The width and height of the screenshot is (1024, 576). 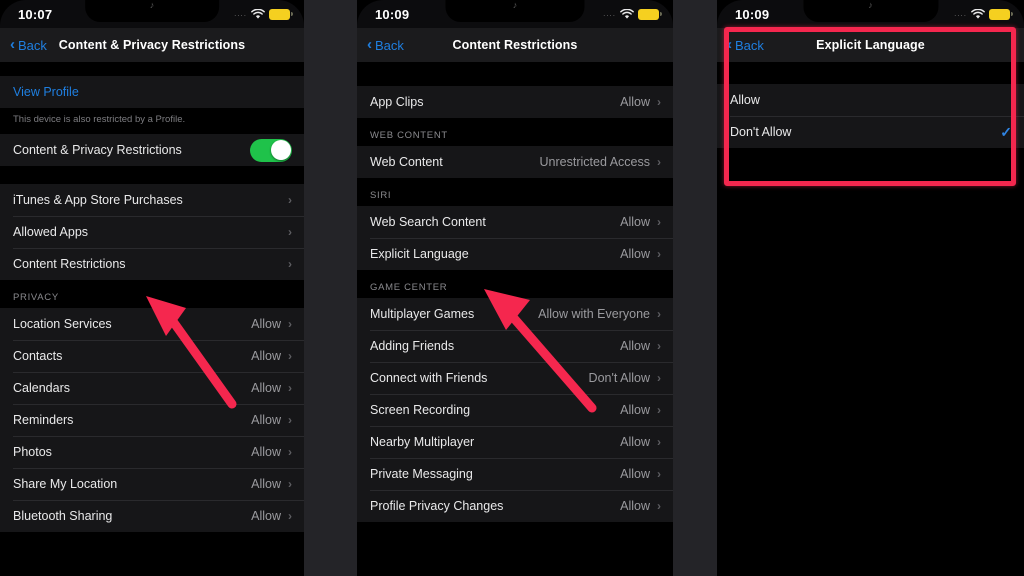 I want to click on row-content-privacy-restrictions: Content & Privacy Restrictions, so click(x=152, y=150).